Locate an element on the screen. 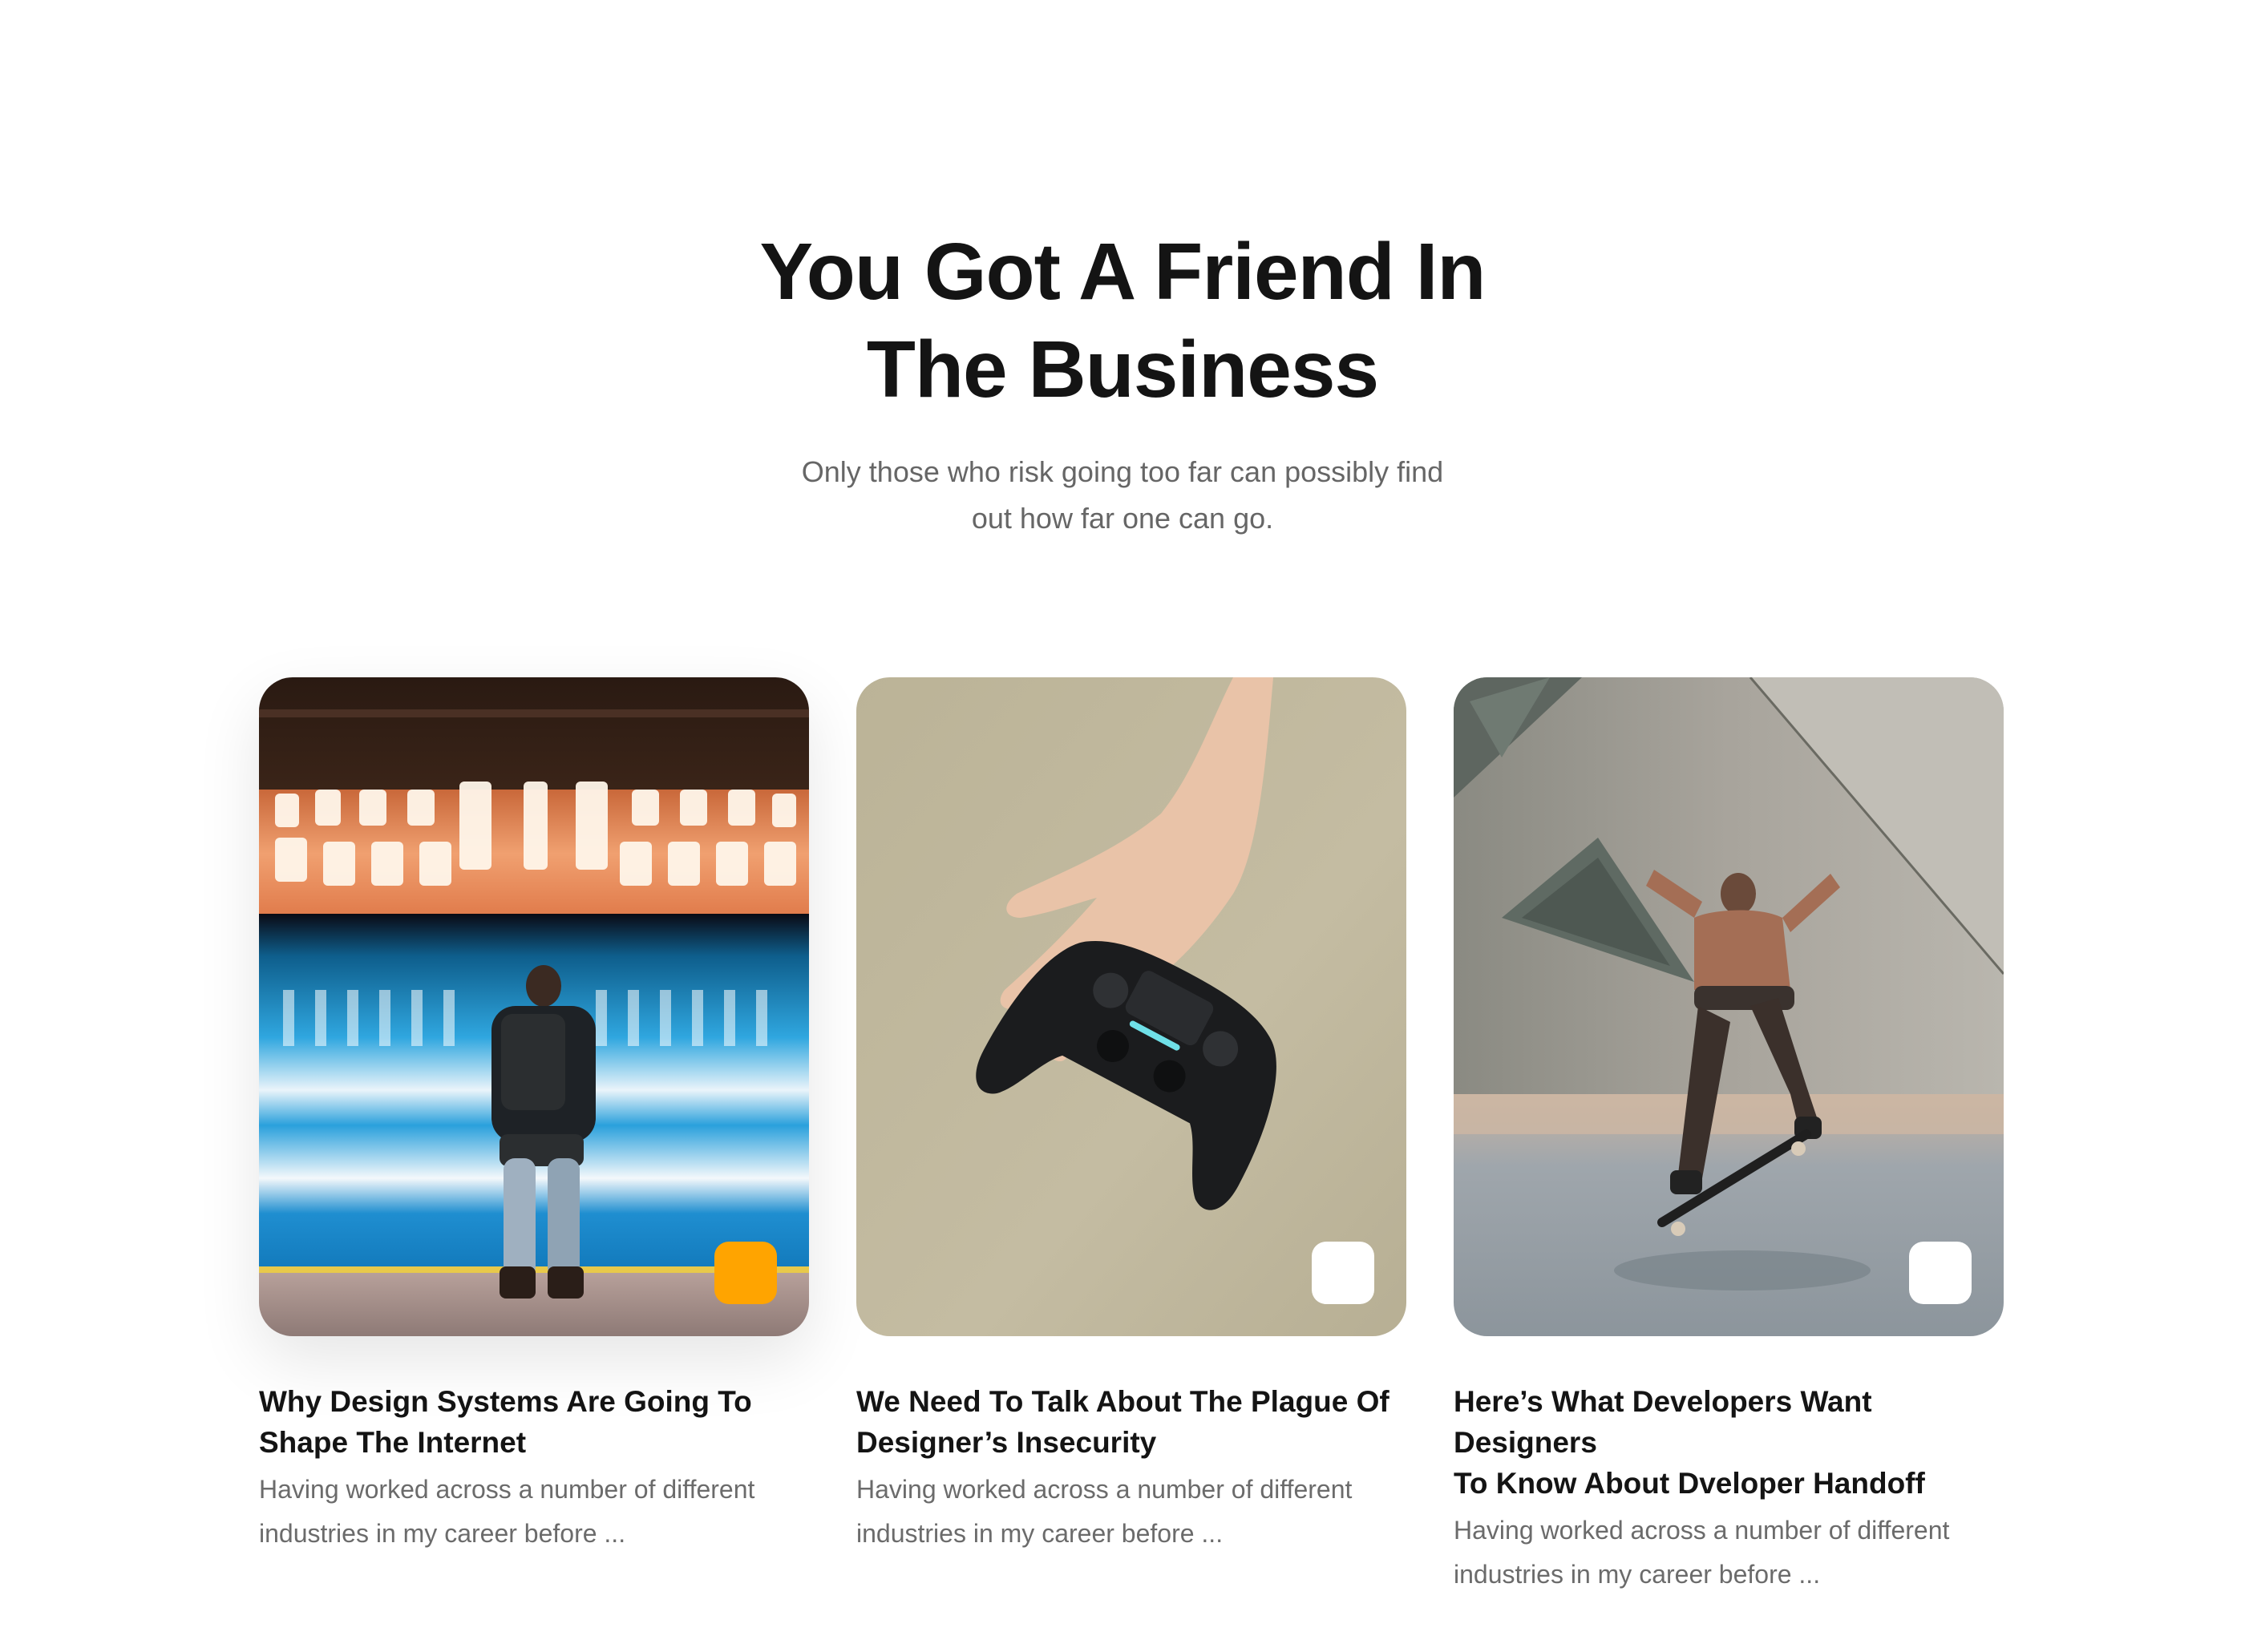 This screenshot has height=1652, width=2245. section-subtitle-line-2: out how far one can go. is located at coordinates (1122, 518).